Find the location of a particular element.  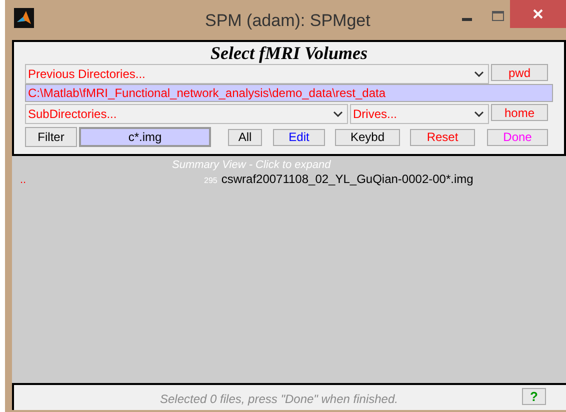

filter-field: c*.img is located at coordinates (145, 137).